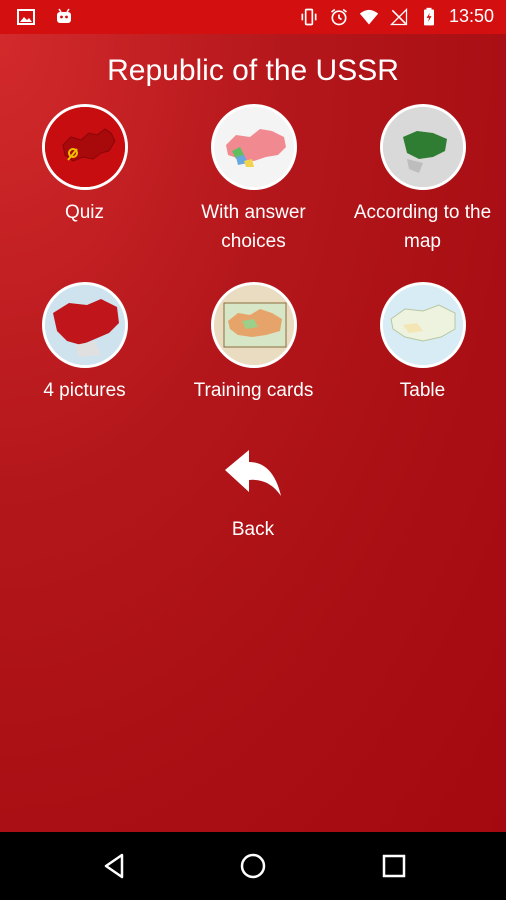 This screenshot has height=900, width=506. I want to click on nav-recents-icon, so click(394, 866).